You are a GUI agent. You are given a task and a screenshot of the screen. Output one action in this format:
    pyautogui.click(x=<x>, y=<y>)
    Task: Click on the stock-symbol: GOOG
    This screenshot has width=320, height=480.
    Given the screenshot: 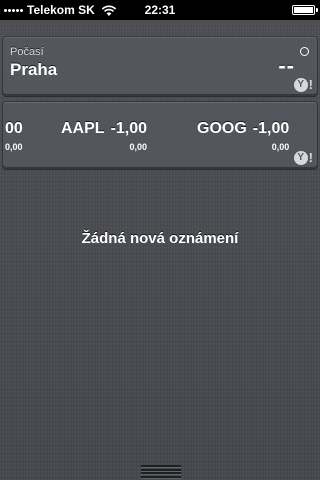 What is the action you would take?
    pyautogui.click(x=222, y=128)
    